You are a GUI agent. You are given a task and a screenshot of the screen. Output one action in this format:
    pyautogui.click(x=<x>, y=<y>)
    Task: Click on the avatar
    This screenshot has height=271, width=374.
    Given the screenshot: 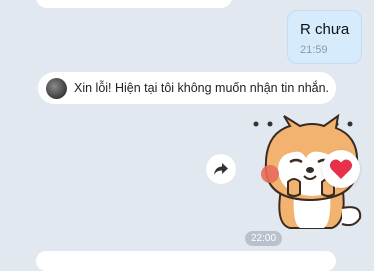 What is the action you would take?
    pyautogui.click(x=56, y=88)
    